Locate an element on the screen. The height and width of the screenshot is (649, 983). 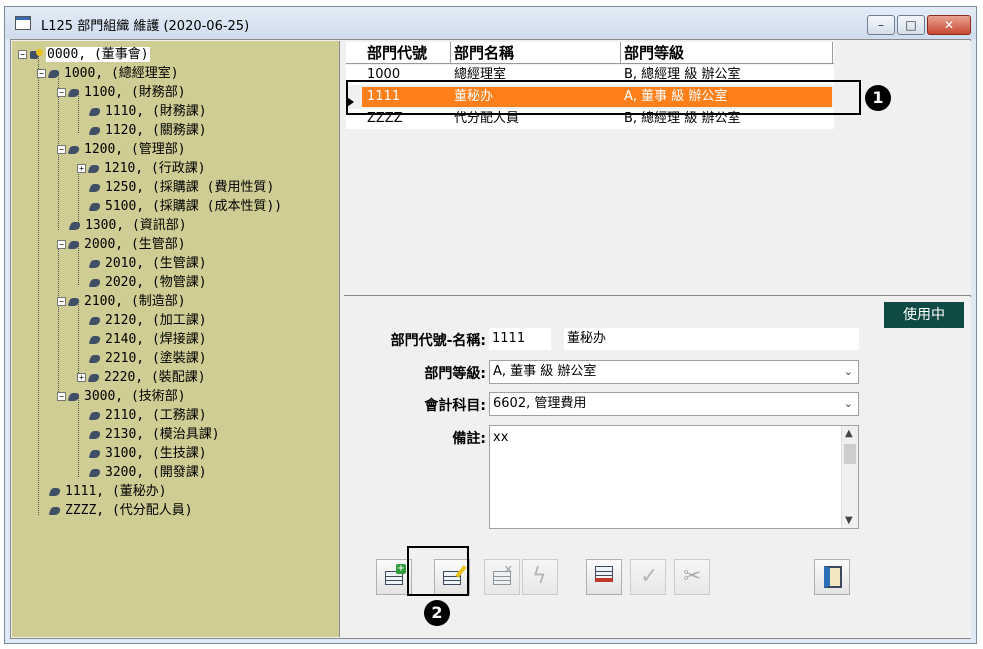
tree-node: 2020, (物管課) is located at coordinates (147, 282).